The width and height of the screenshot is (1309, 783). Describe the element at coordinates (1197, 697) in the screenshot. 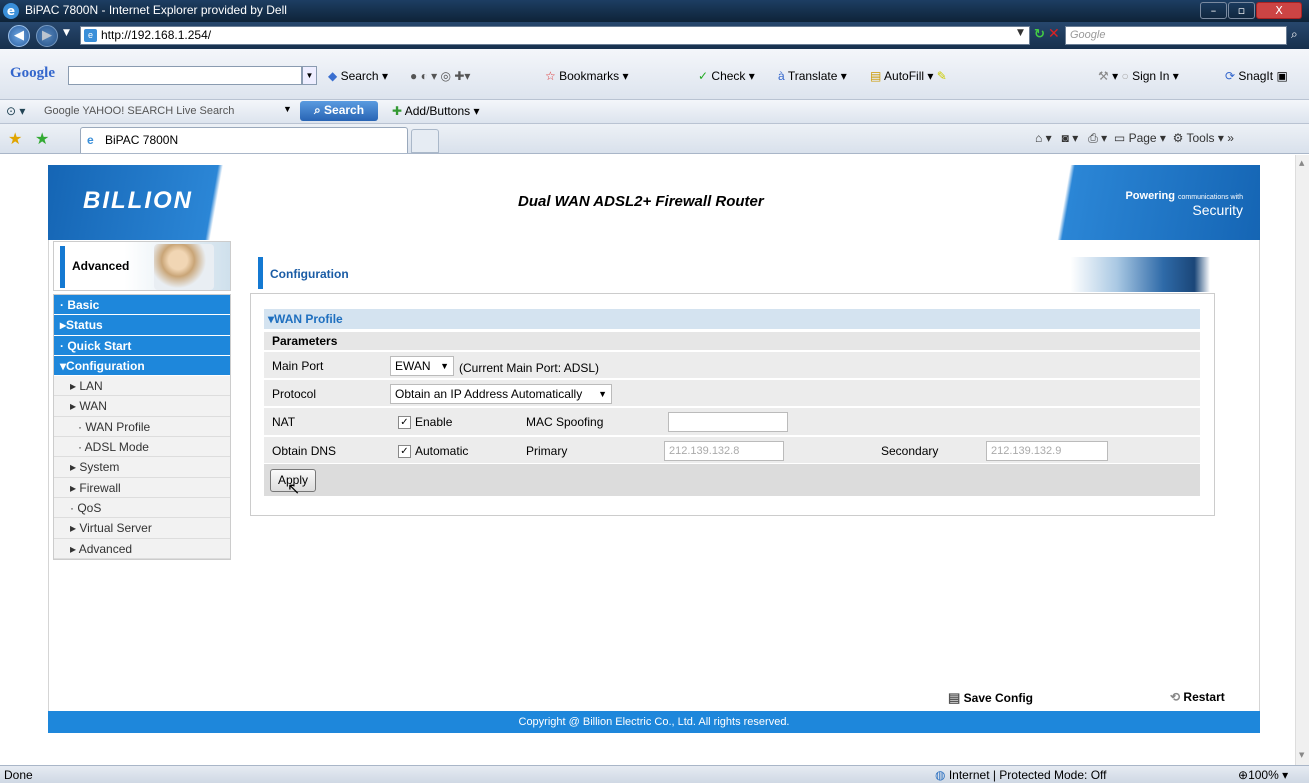

I see `restart-button: ⟲ Restart` at that location.